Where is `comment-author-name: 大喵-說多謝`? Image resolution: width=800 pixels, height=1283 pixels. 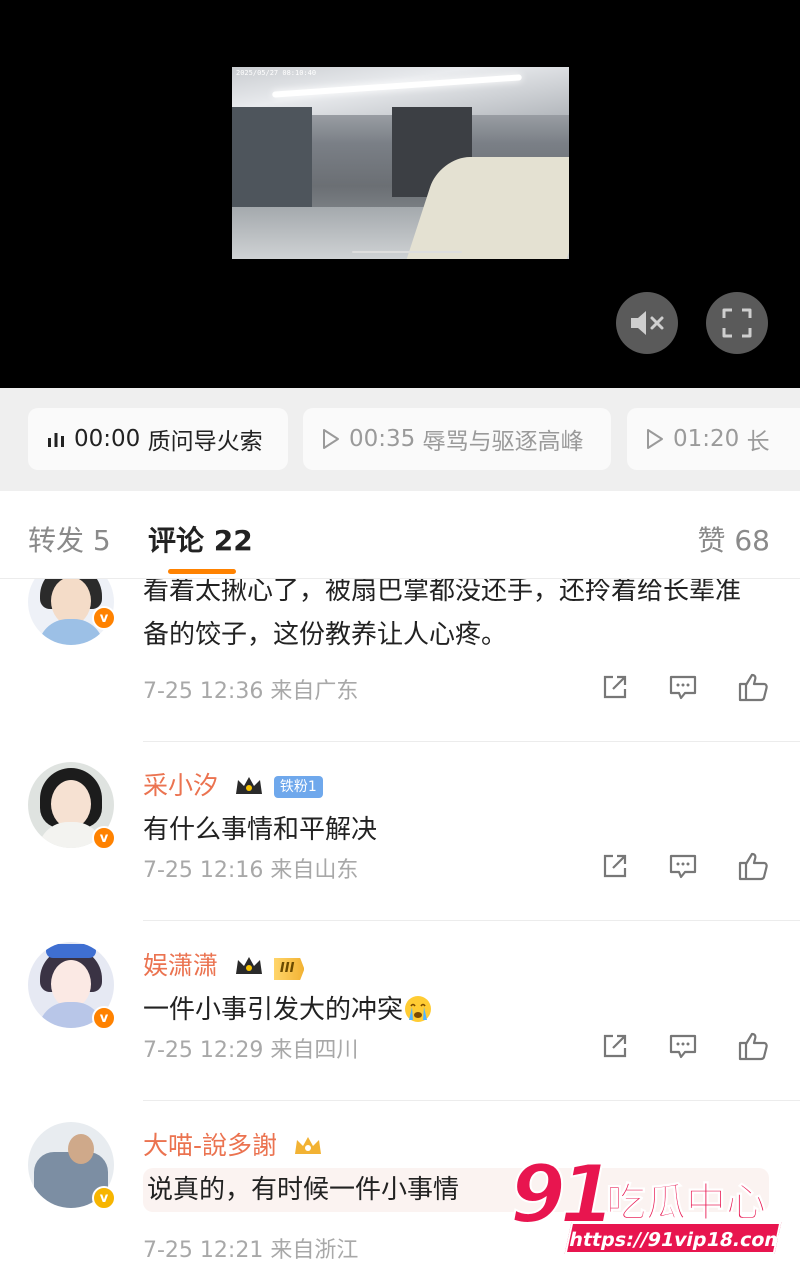 comment-author-name: 大喵-說多謝 is located at coordinates (210, 1145).